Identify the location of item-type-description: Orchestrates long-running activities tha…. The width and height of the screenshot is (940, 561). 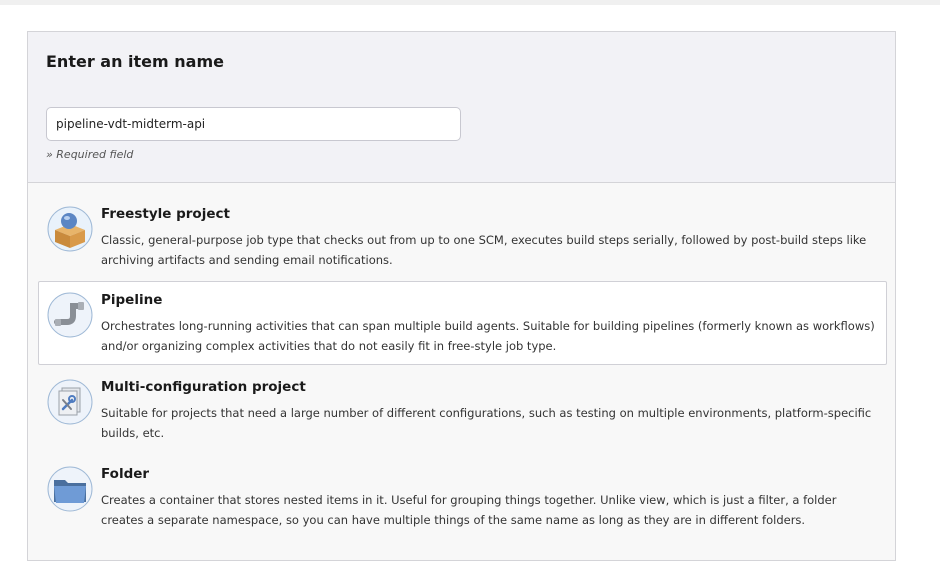
(488, 336).